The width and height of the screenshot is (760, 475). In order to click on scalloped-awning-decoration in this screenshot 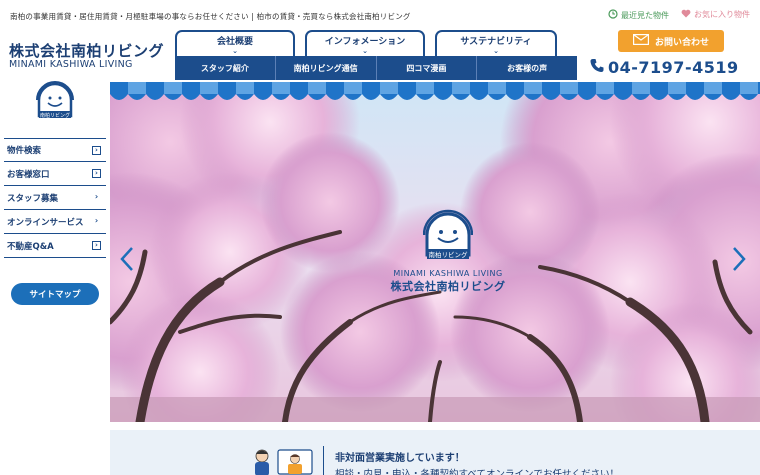, I will do `click(435, 91)`.